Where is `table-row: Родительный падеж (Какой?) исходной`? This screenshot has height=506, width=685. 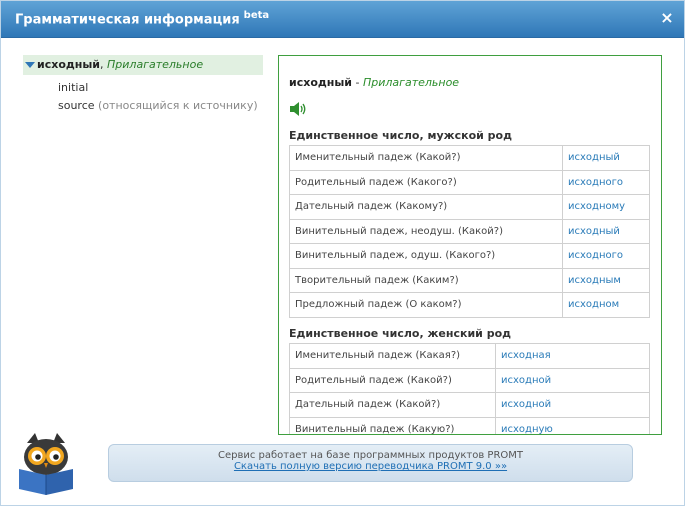
table-row: Родительный падеж (Какой?) исходной is located at coordinates (469, 380).